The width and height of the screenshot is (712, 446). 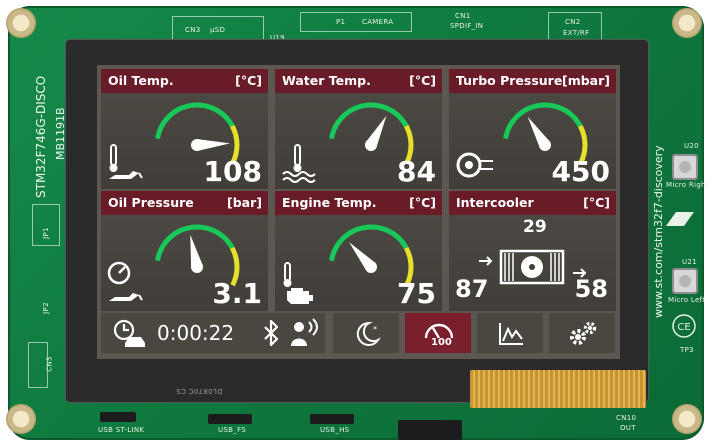 I want to click on chart-view-button, so click(x=510, y=333).